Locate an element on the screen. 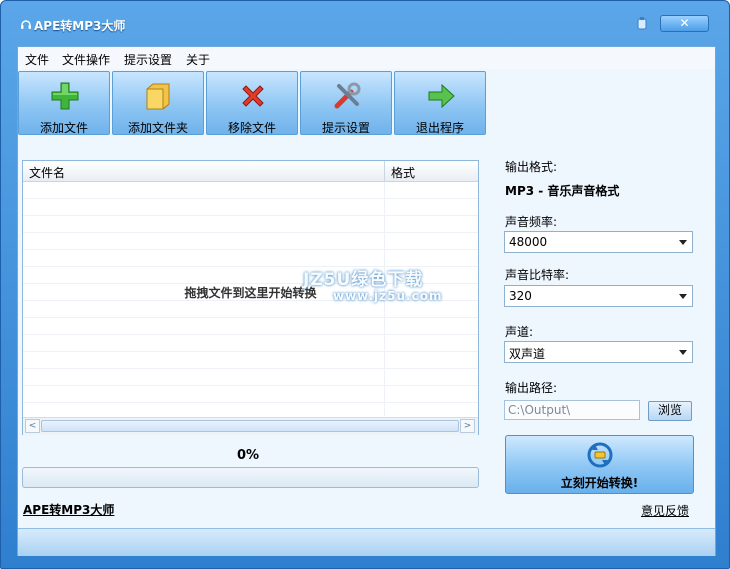 The width and height of the screenshot is (730, 569). channel-value: 双声道 is located at coordinates (527, 354).